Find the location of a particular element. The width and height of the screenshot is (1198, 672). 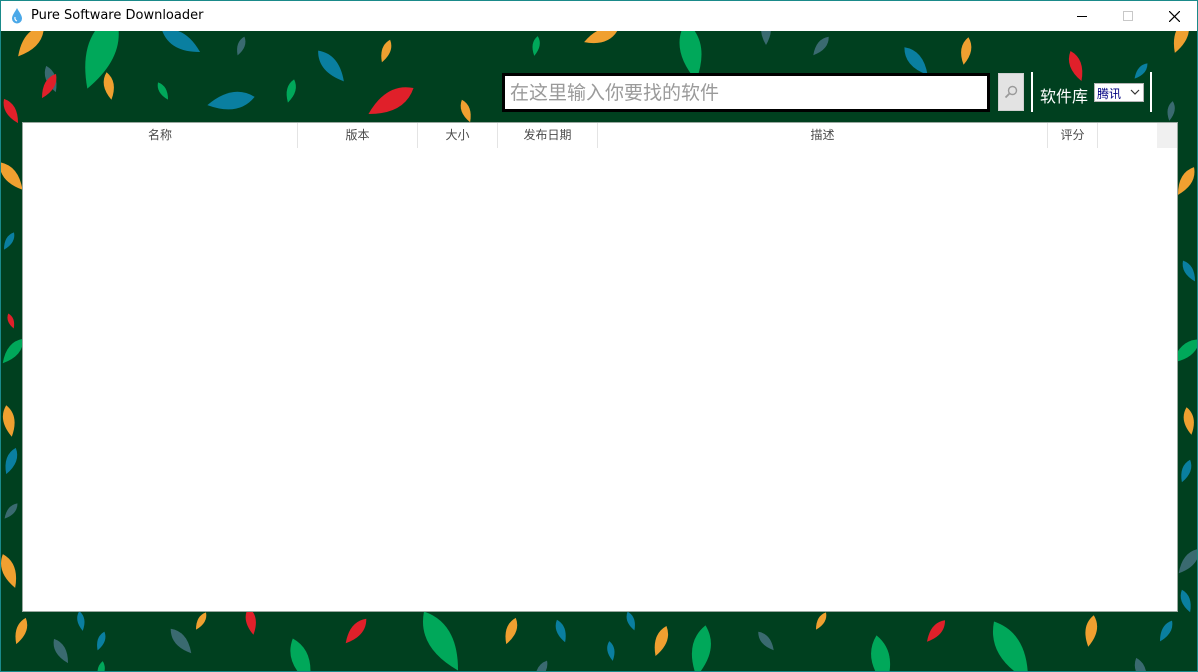

minimize-button is located at coordinates (1082, 16).